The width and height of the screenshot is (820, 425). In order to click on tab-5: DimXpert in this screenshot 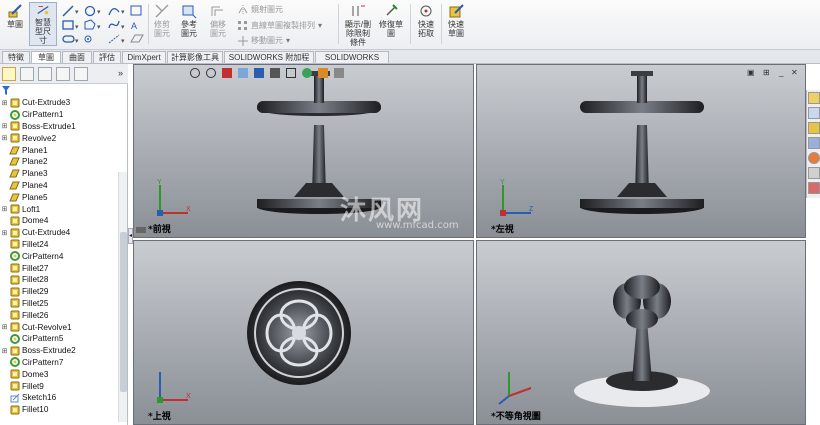, I will do `click(144, 57)`.